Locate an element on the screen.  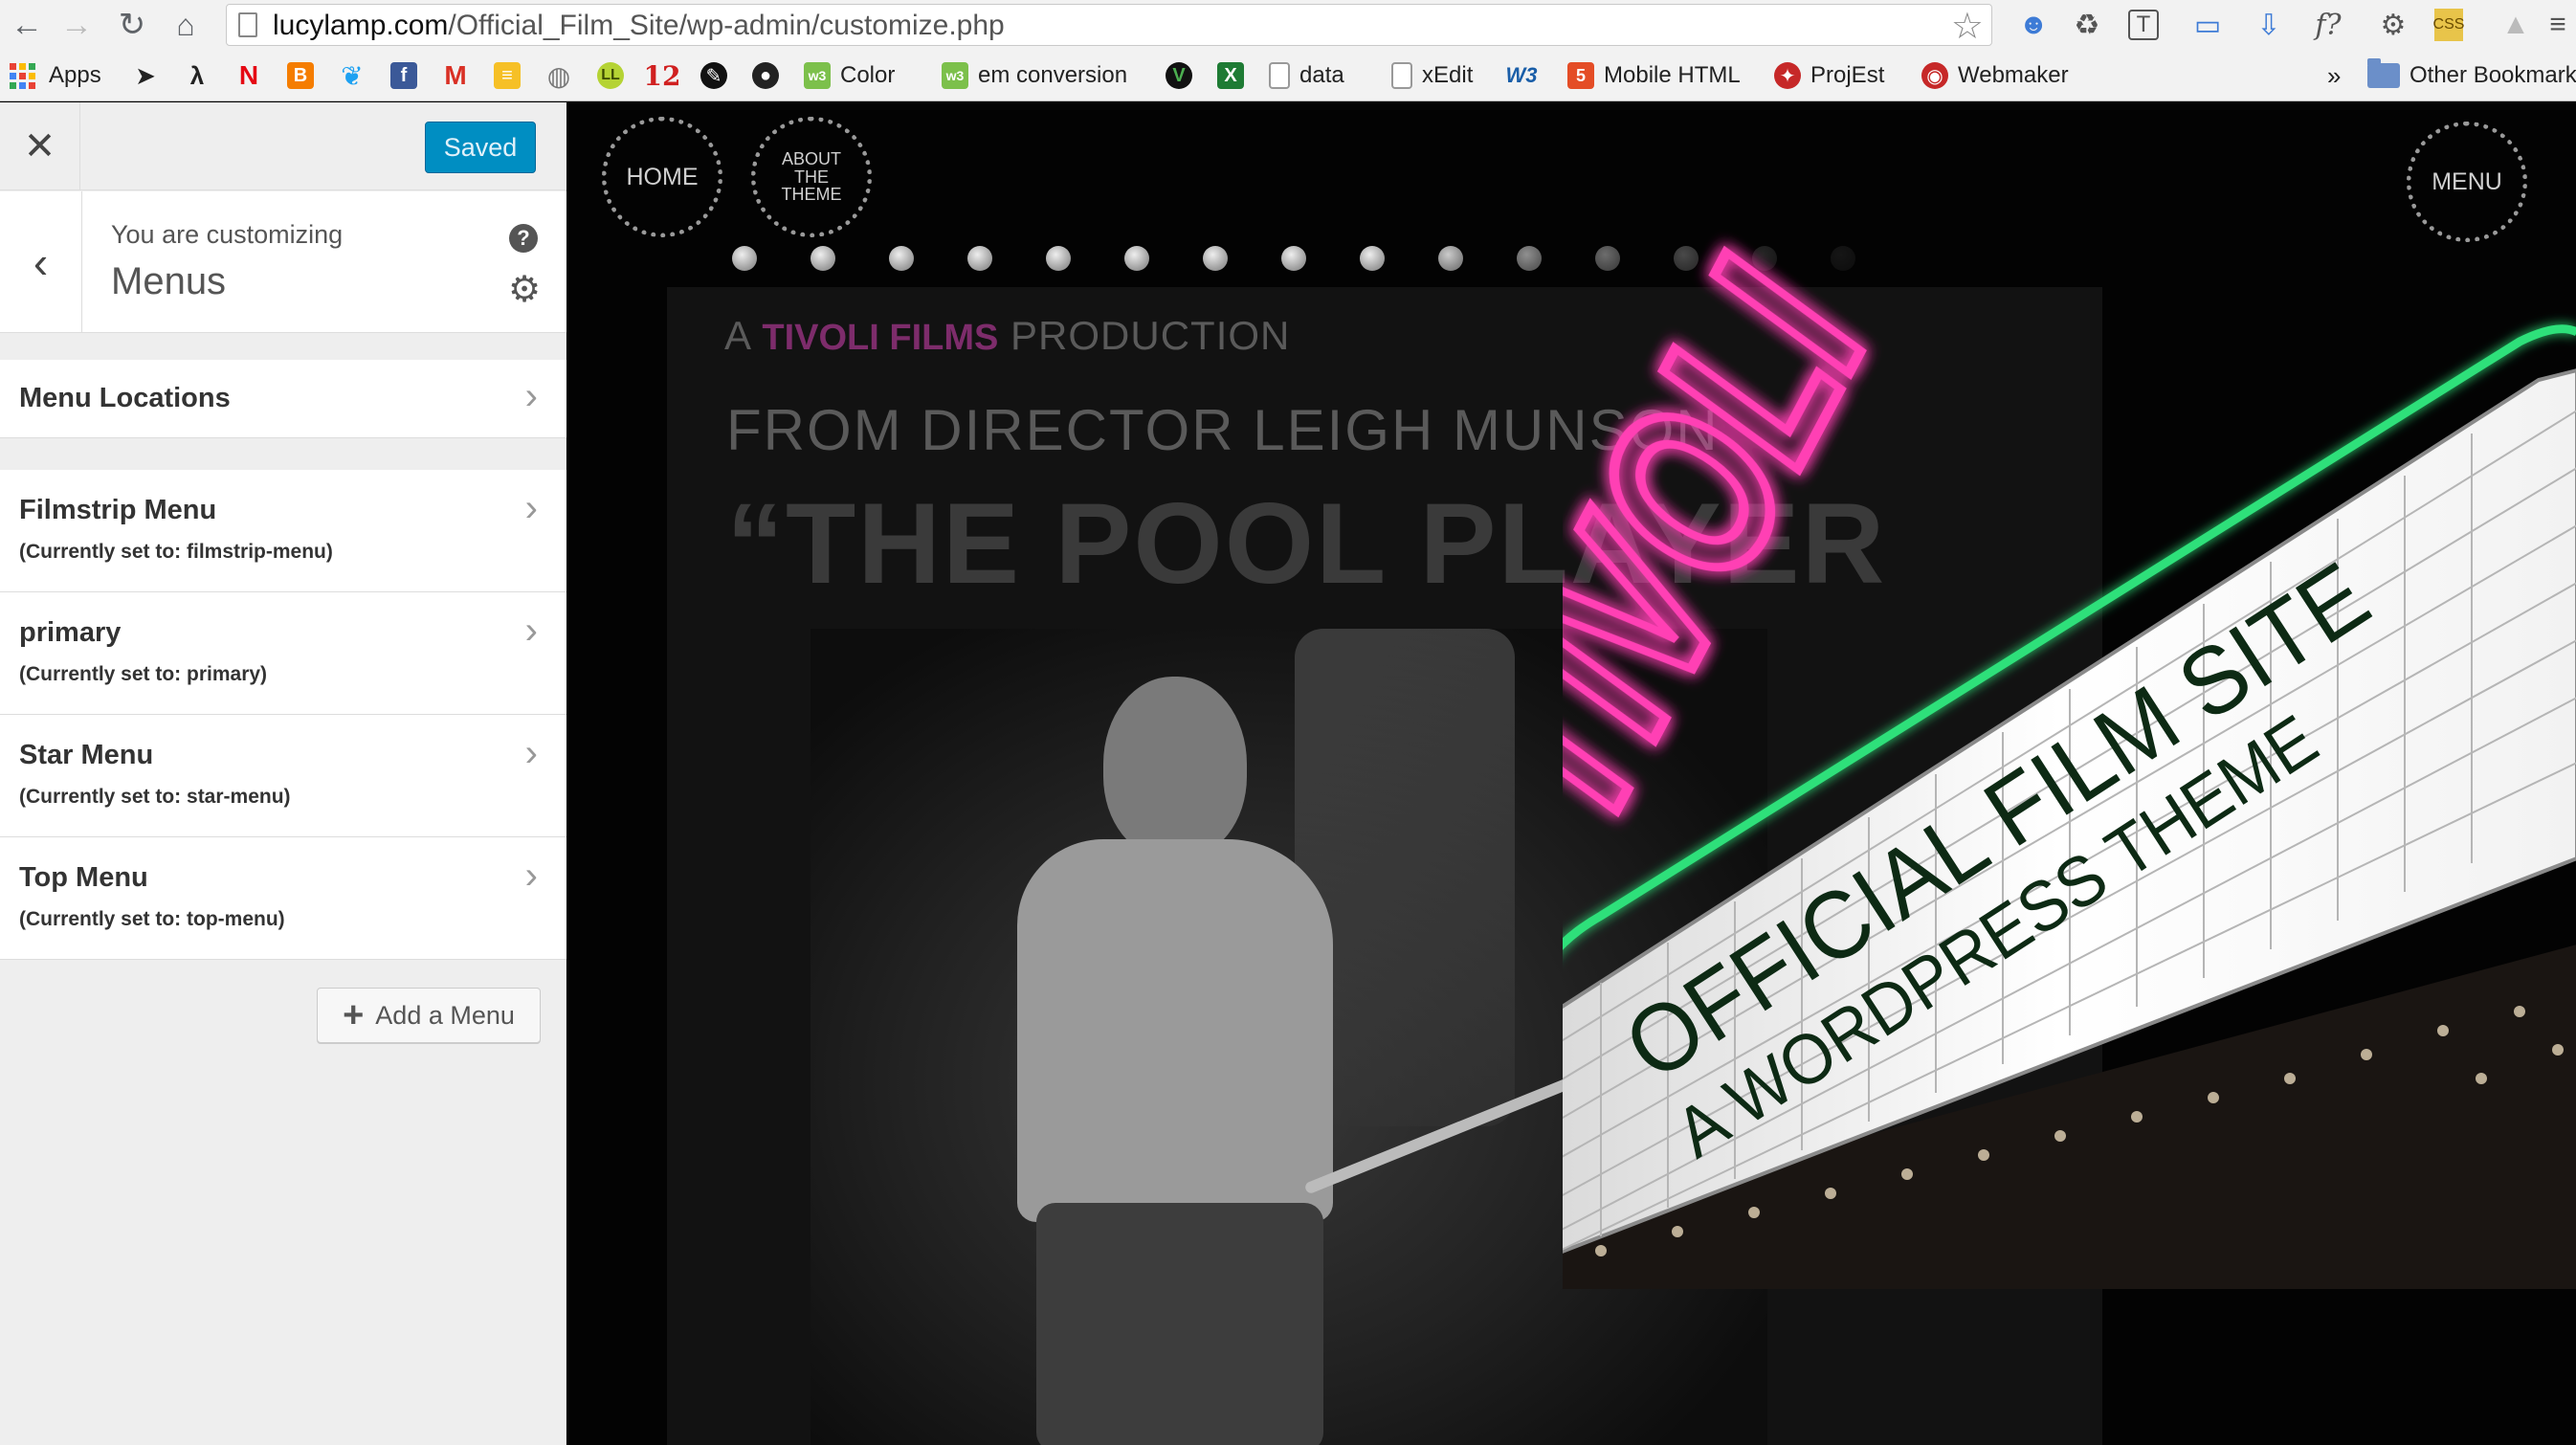
bookmark-webmaker: ◉ Webmaker is located at coordinates (1995, 75).